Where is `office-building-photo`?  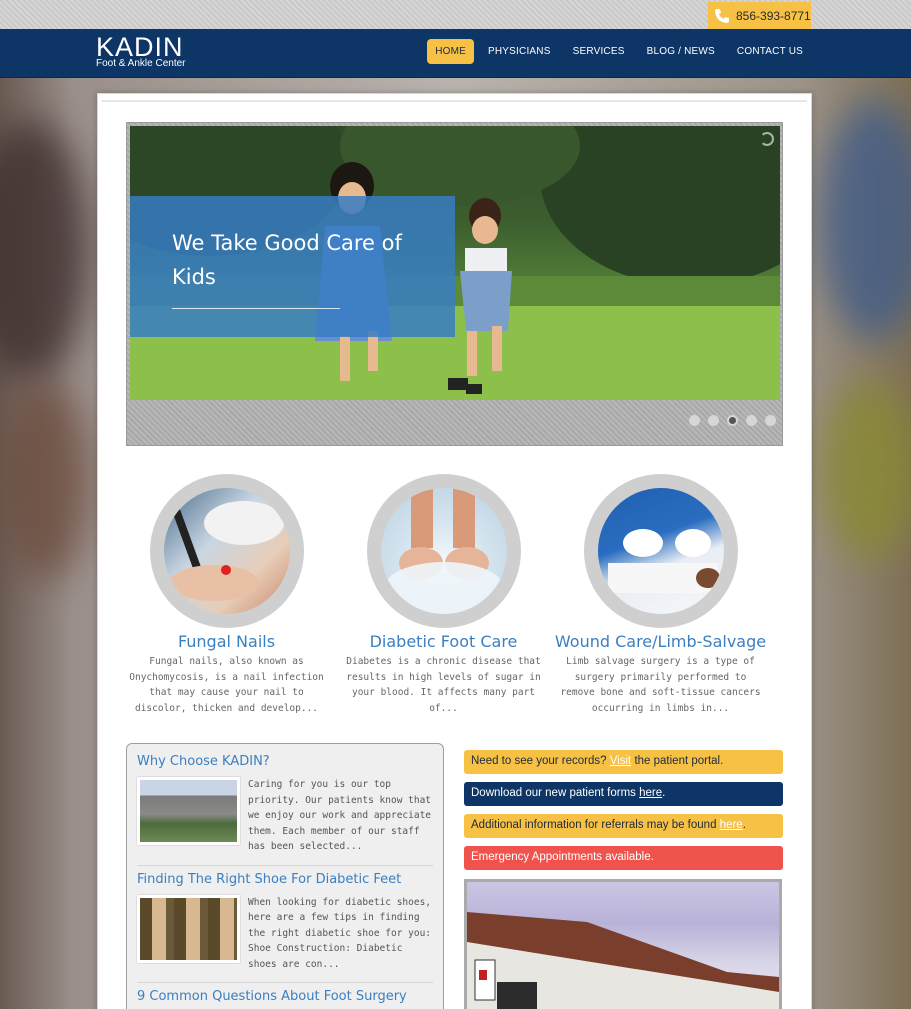
office-building-photo is located at coordinates (623, 944).